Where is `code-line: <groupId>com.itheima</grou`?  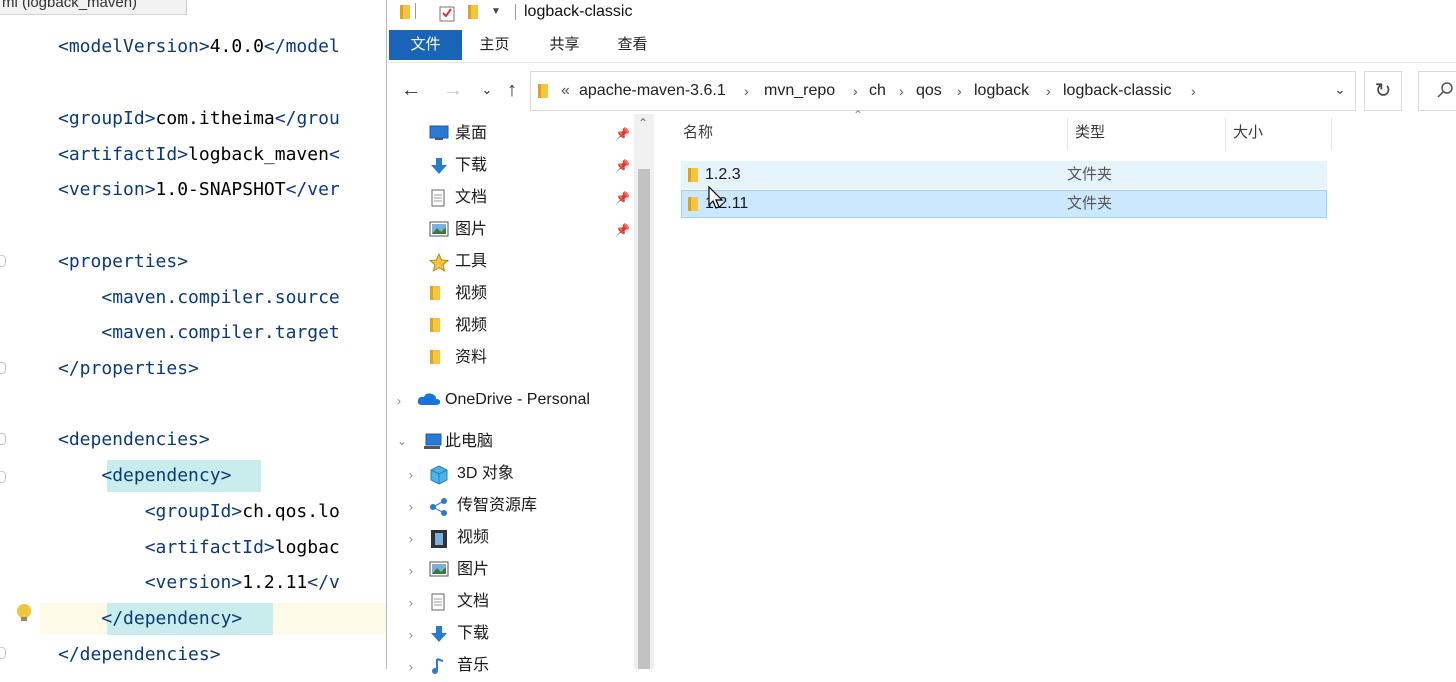
code-line: <groupId>com.itheima</grou is located at coordinates (199, 119).